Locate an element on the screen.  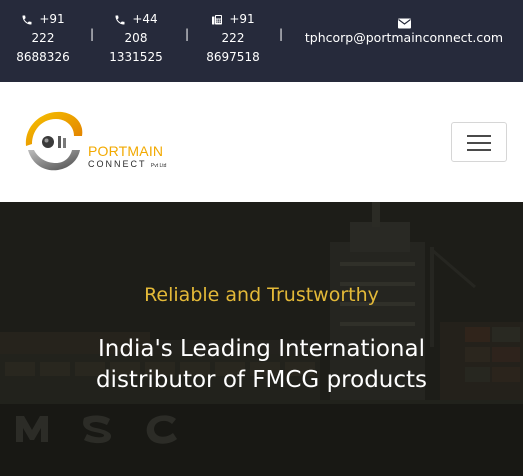
contact-email: tphcorp@portmainconnect.com is located at coordinates (404, 32).